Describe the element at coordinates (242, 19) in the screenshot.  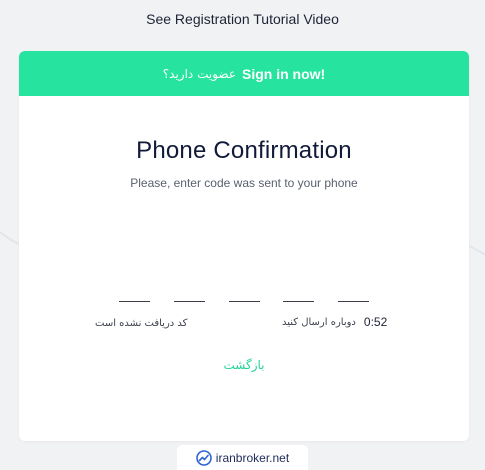
I see `registration-tutorial-link: See Registration Tutorial Video` at that location.